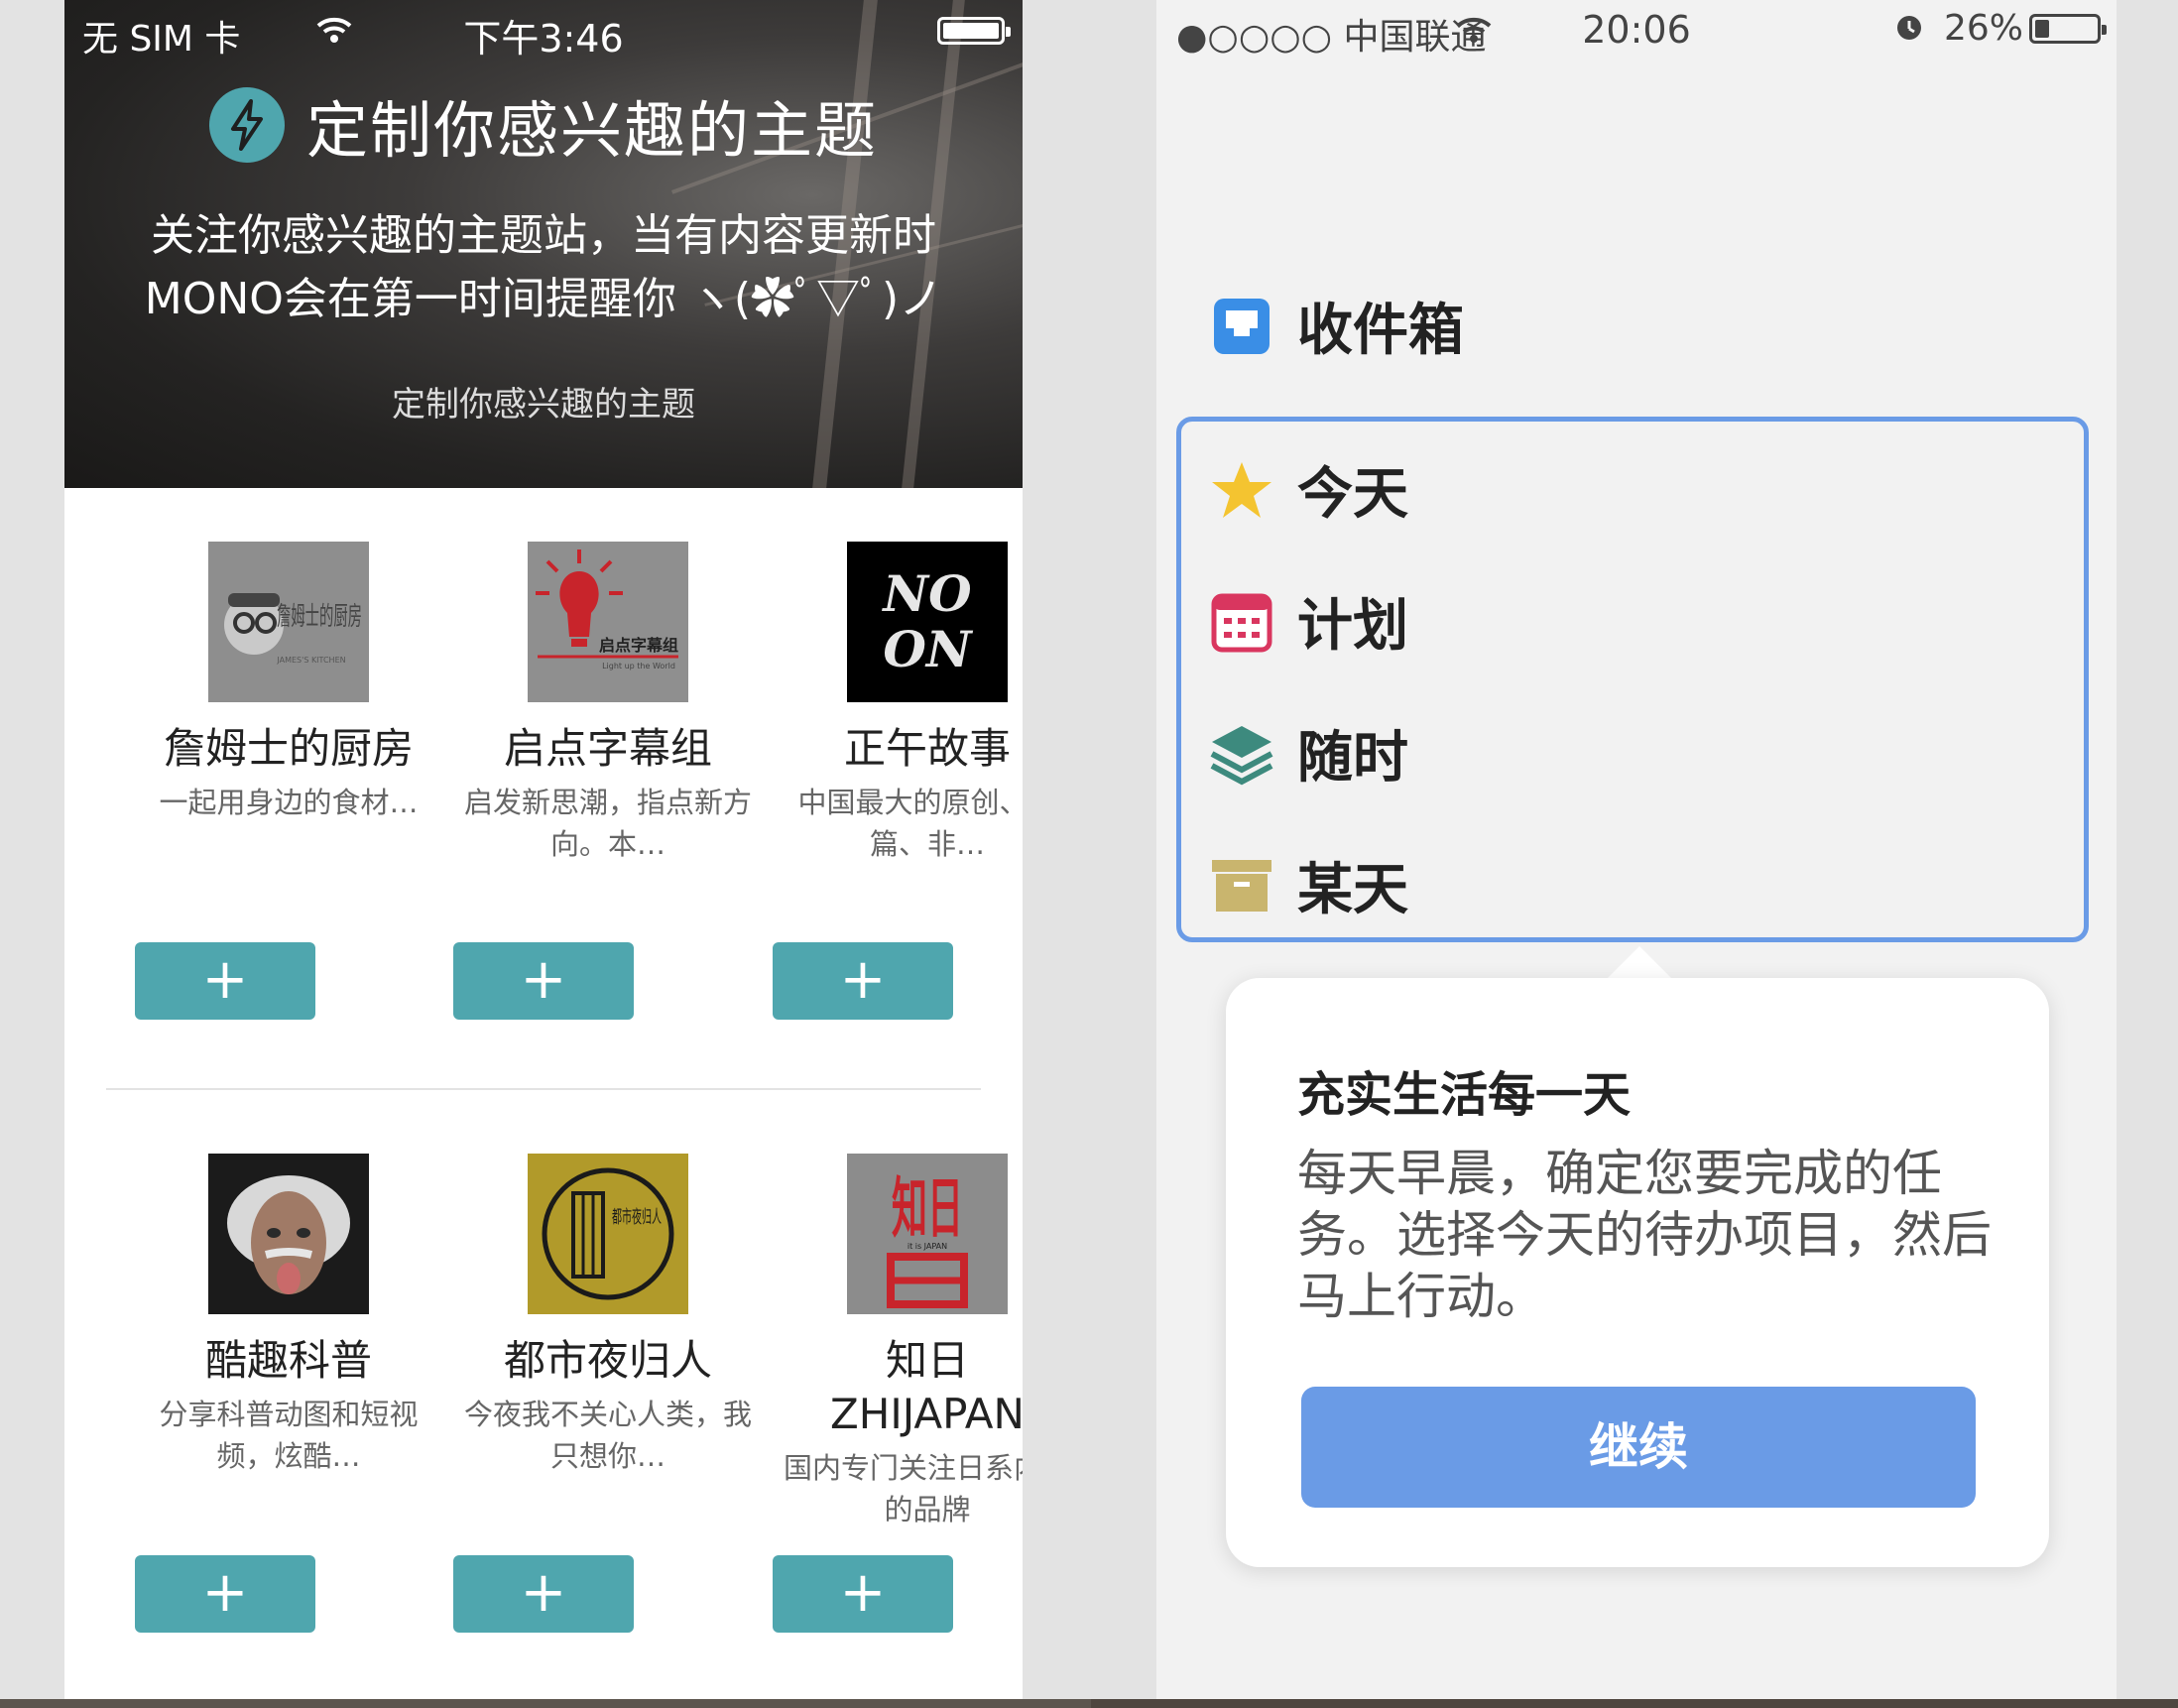  What do you see at coordinates (926, 1387) in the screenshot?
I see `topic-name: 知日ZHIJAPAN` at bounding box center [926, 1387].